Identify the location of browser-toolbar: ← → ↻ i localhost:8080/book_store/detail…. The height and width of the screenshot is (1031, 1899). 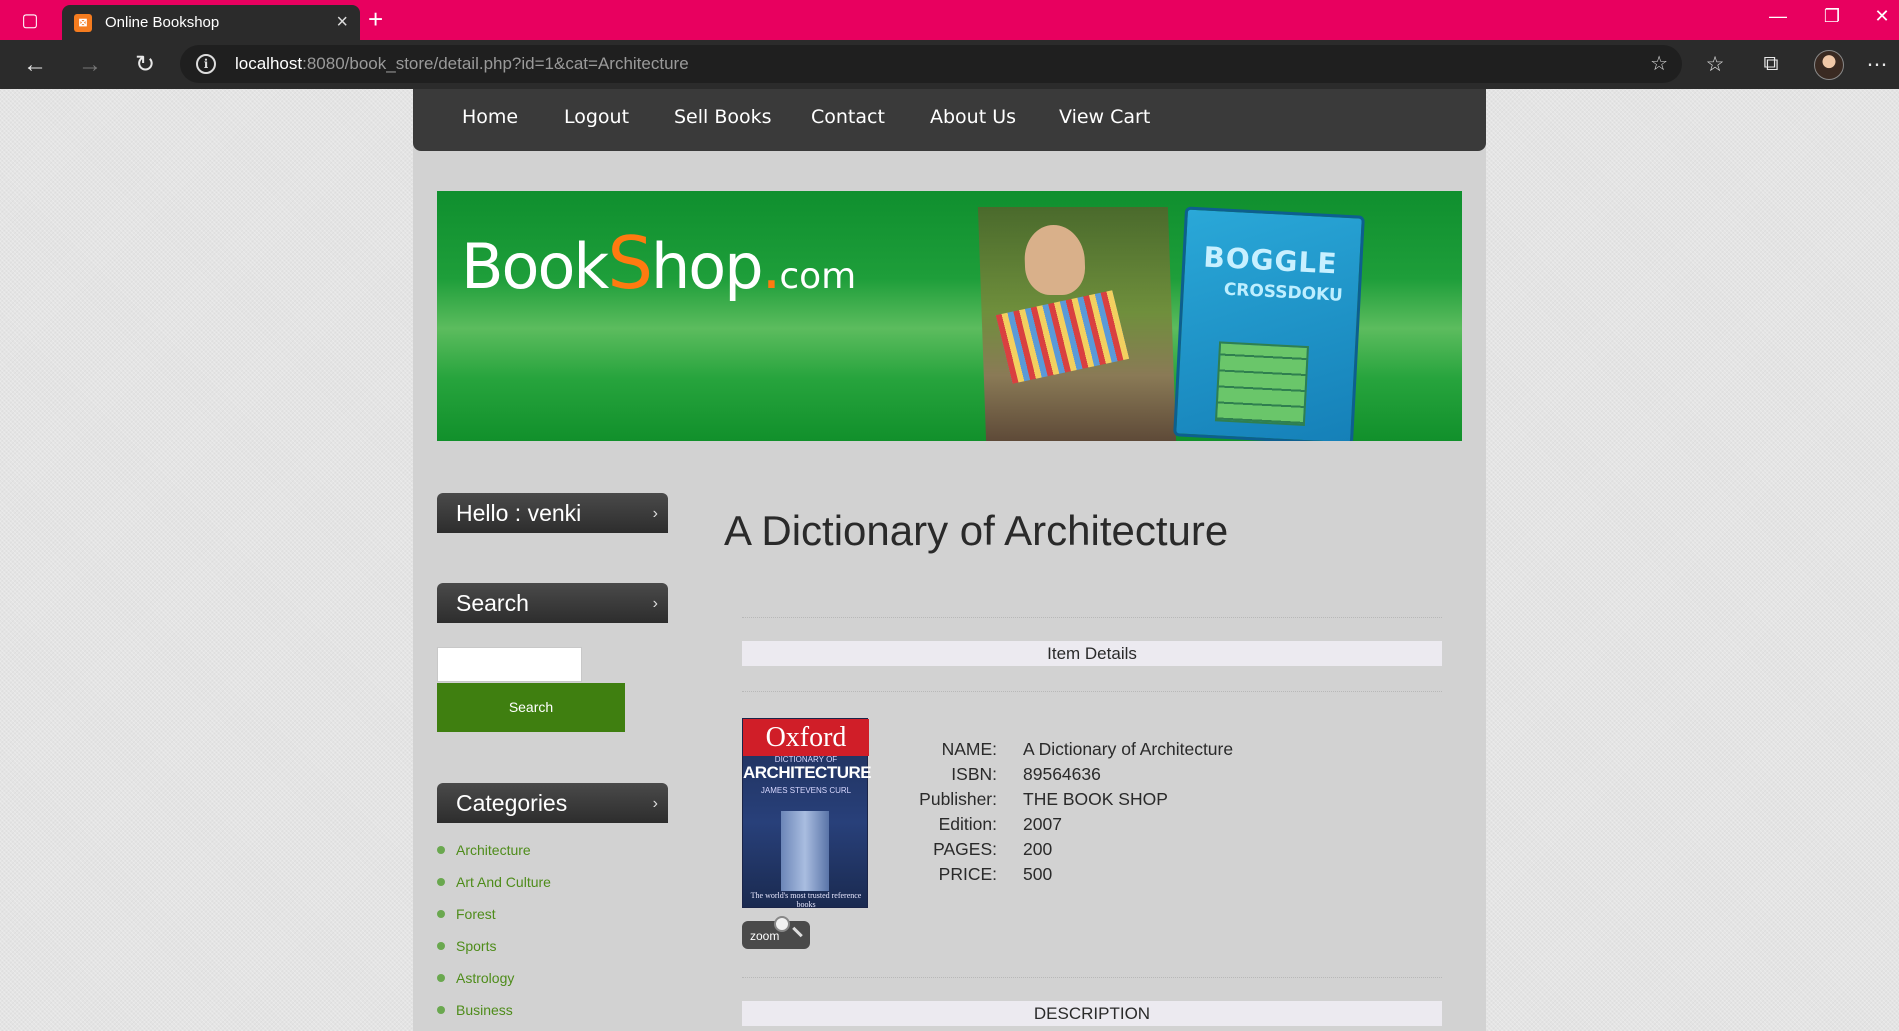
(949, 64).